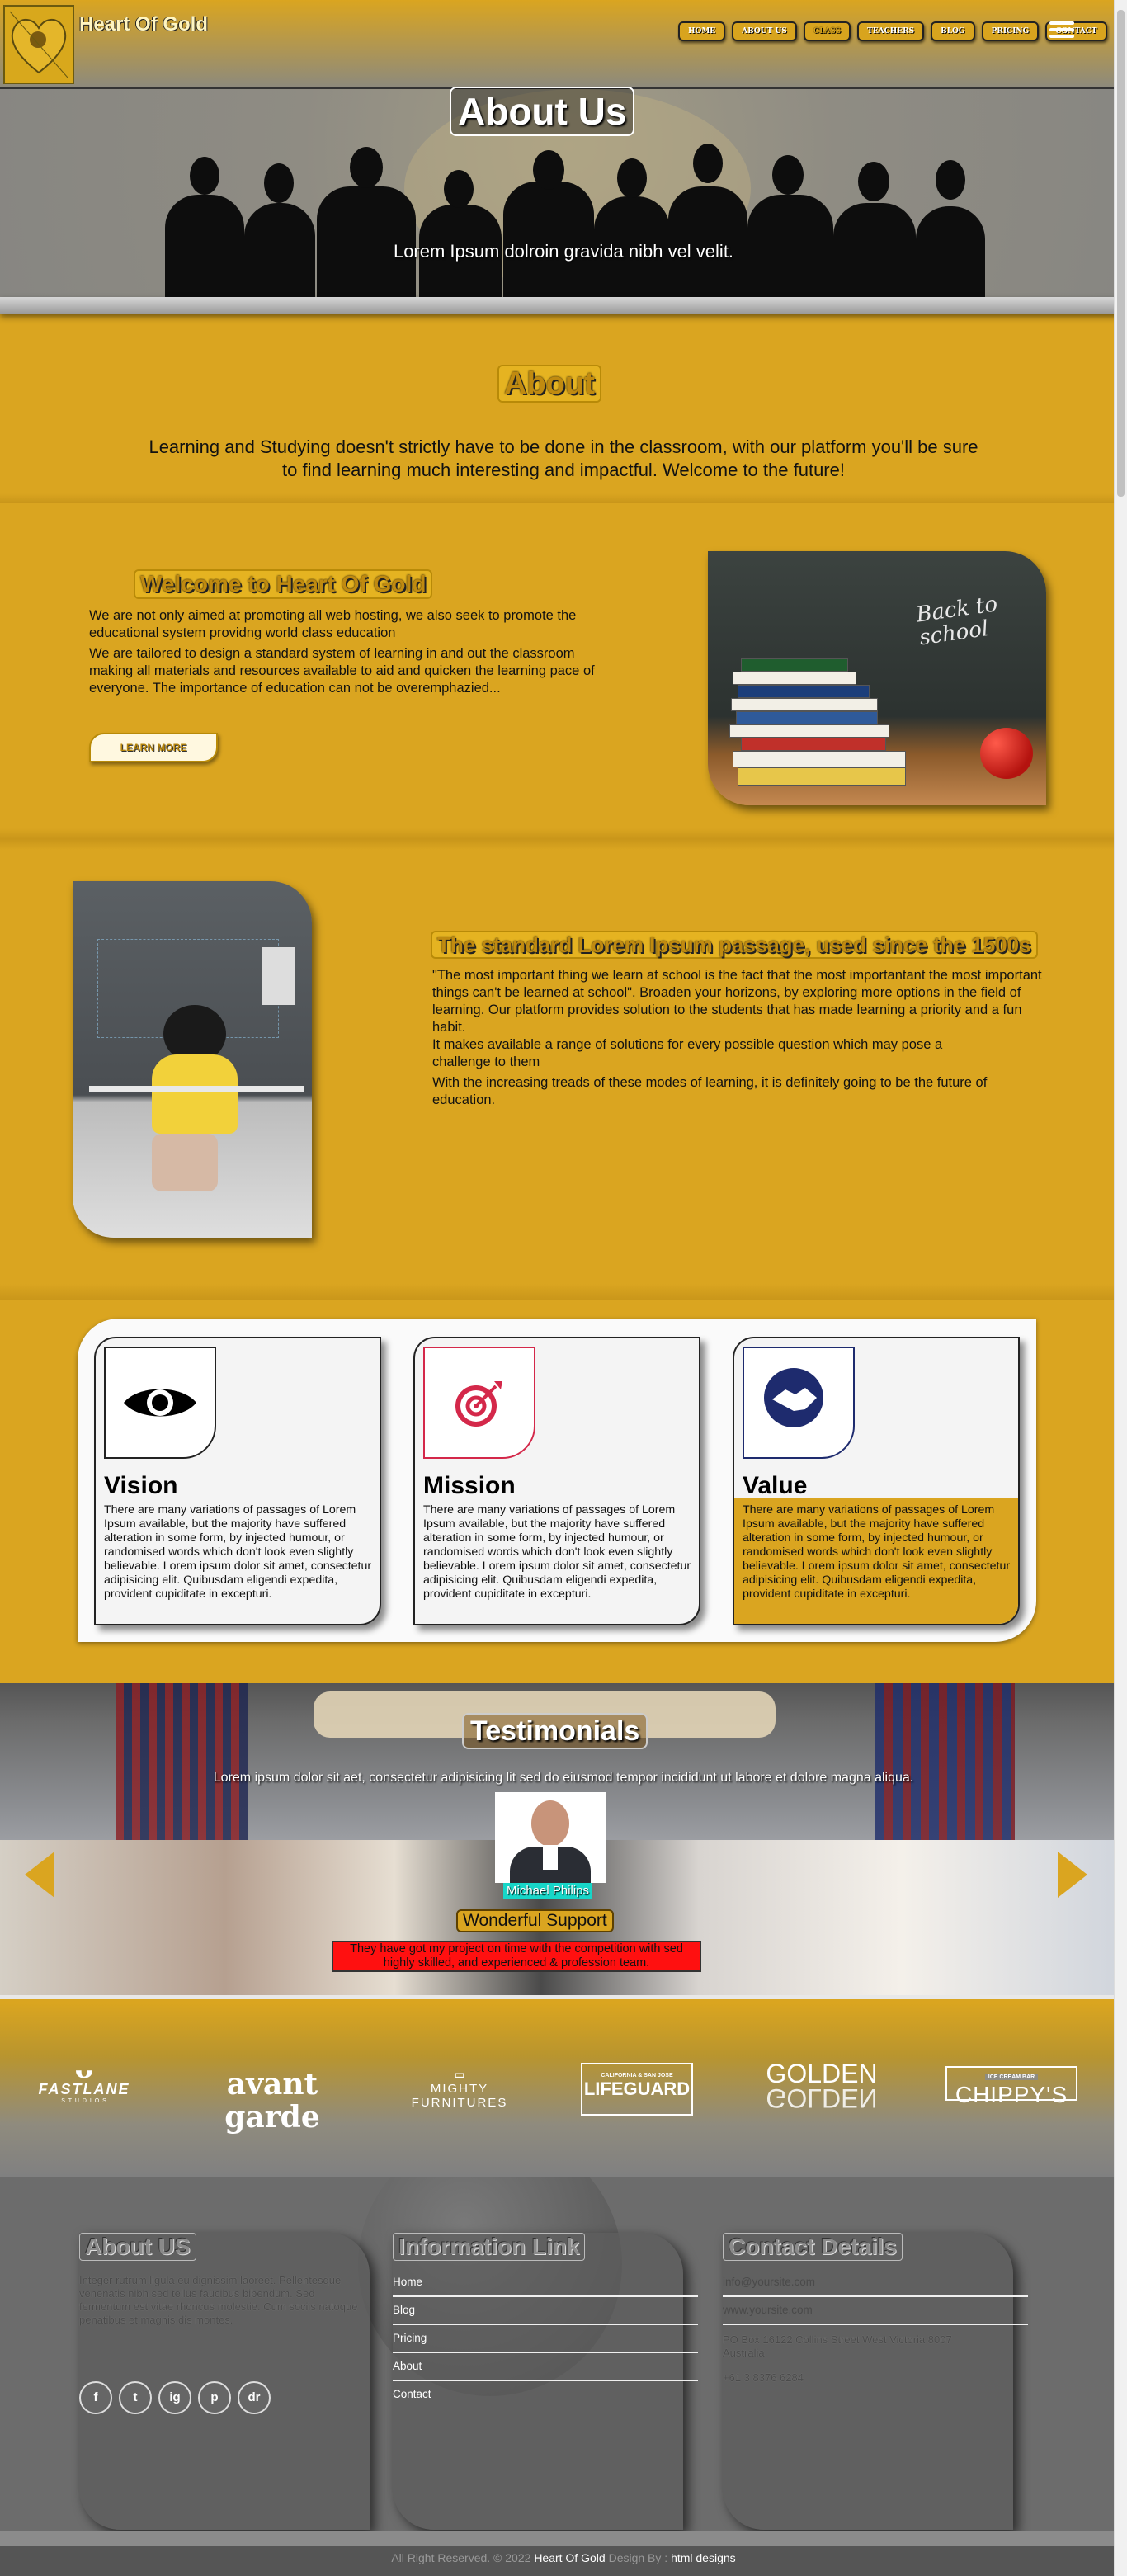 The width and height of the screenshot is (1127, 2576). What do you see at coordinates (875, 2311) in the screenshot?
I see `contact-website: www.yoursite.com` at bounding box center [875, 2311].